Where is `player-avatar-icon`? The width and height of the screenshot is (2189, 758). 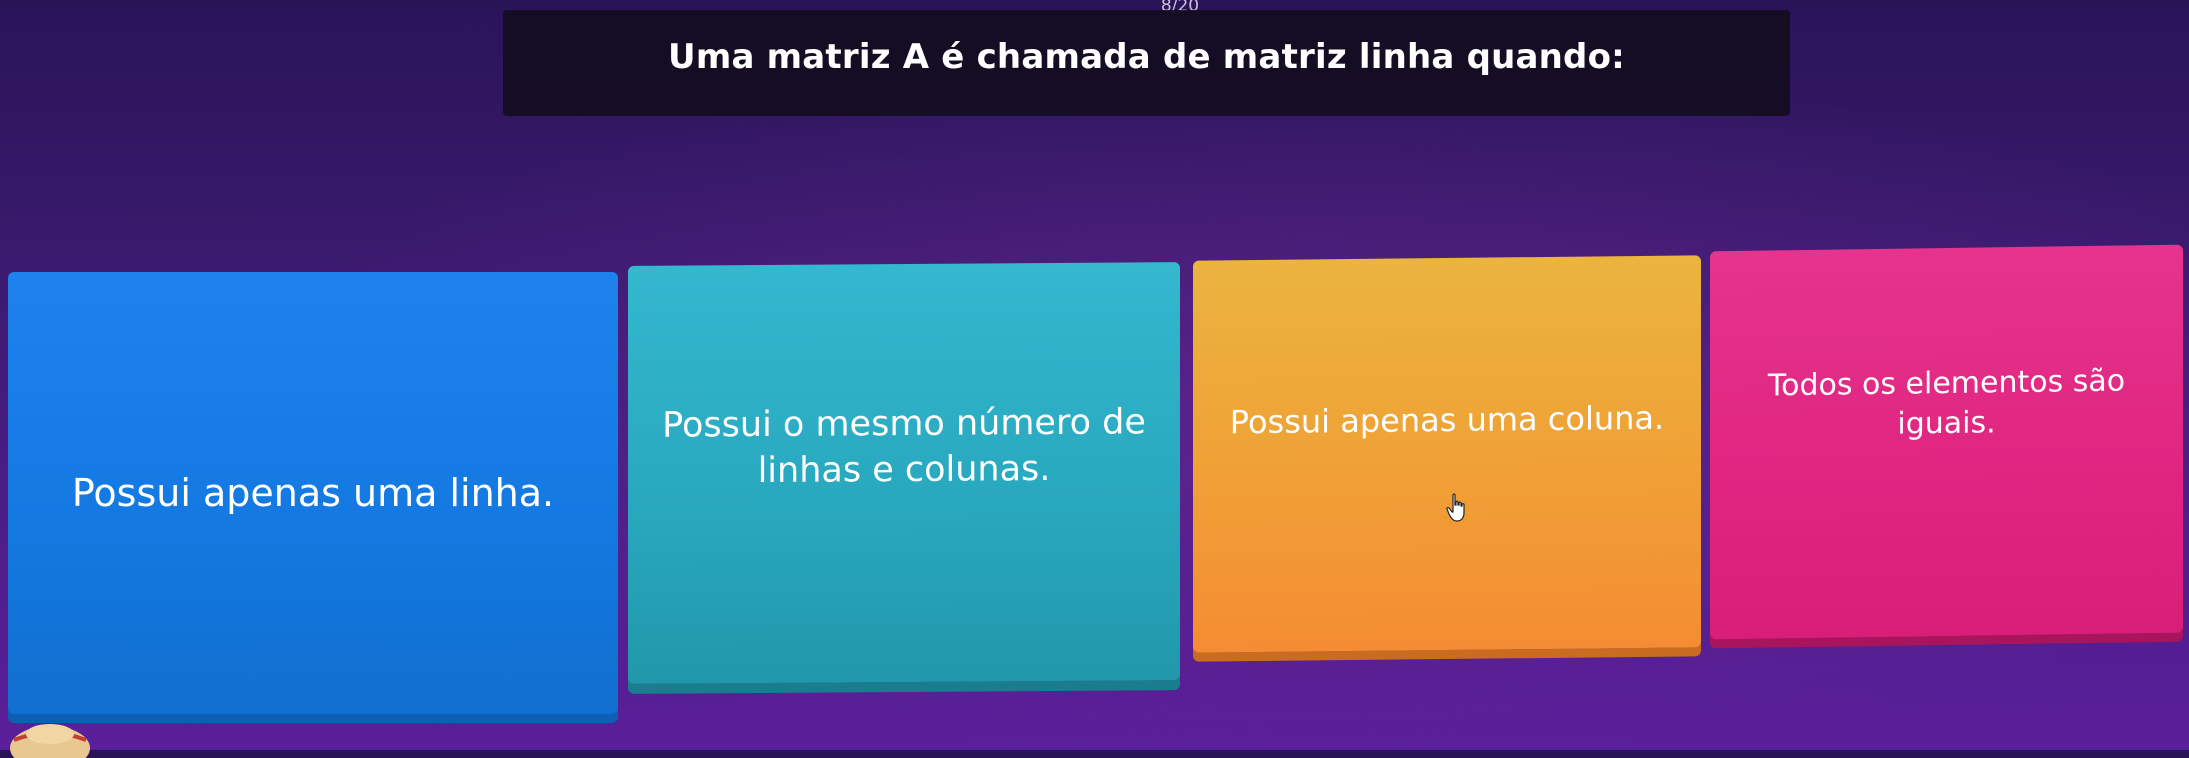
player-avatar-icon is located at coordinates (50, 741).